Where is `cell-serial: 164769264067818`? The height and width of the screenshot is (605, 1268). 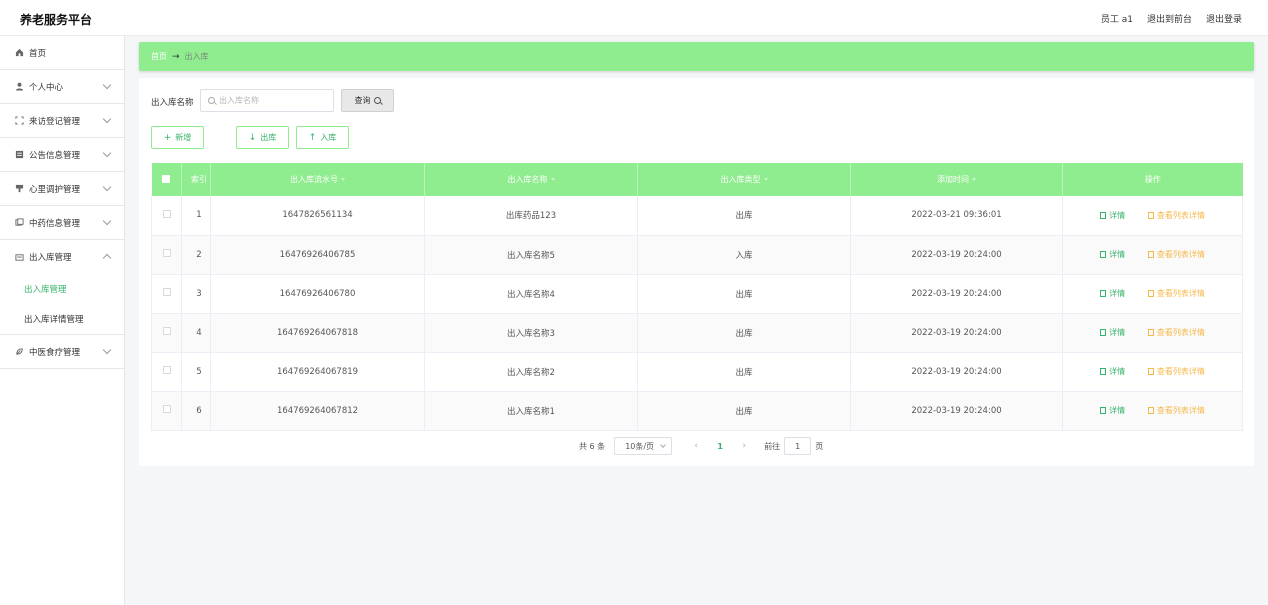 cell-serial: 164769264067818 is located at coordinates (317, 333).